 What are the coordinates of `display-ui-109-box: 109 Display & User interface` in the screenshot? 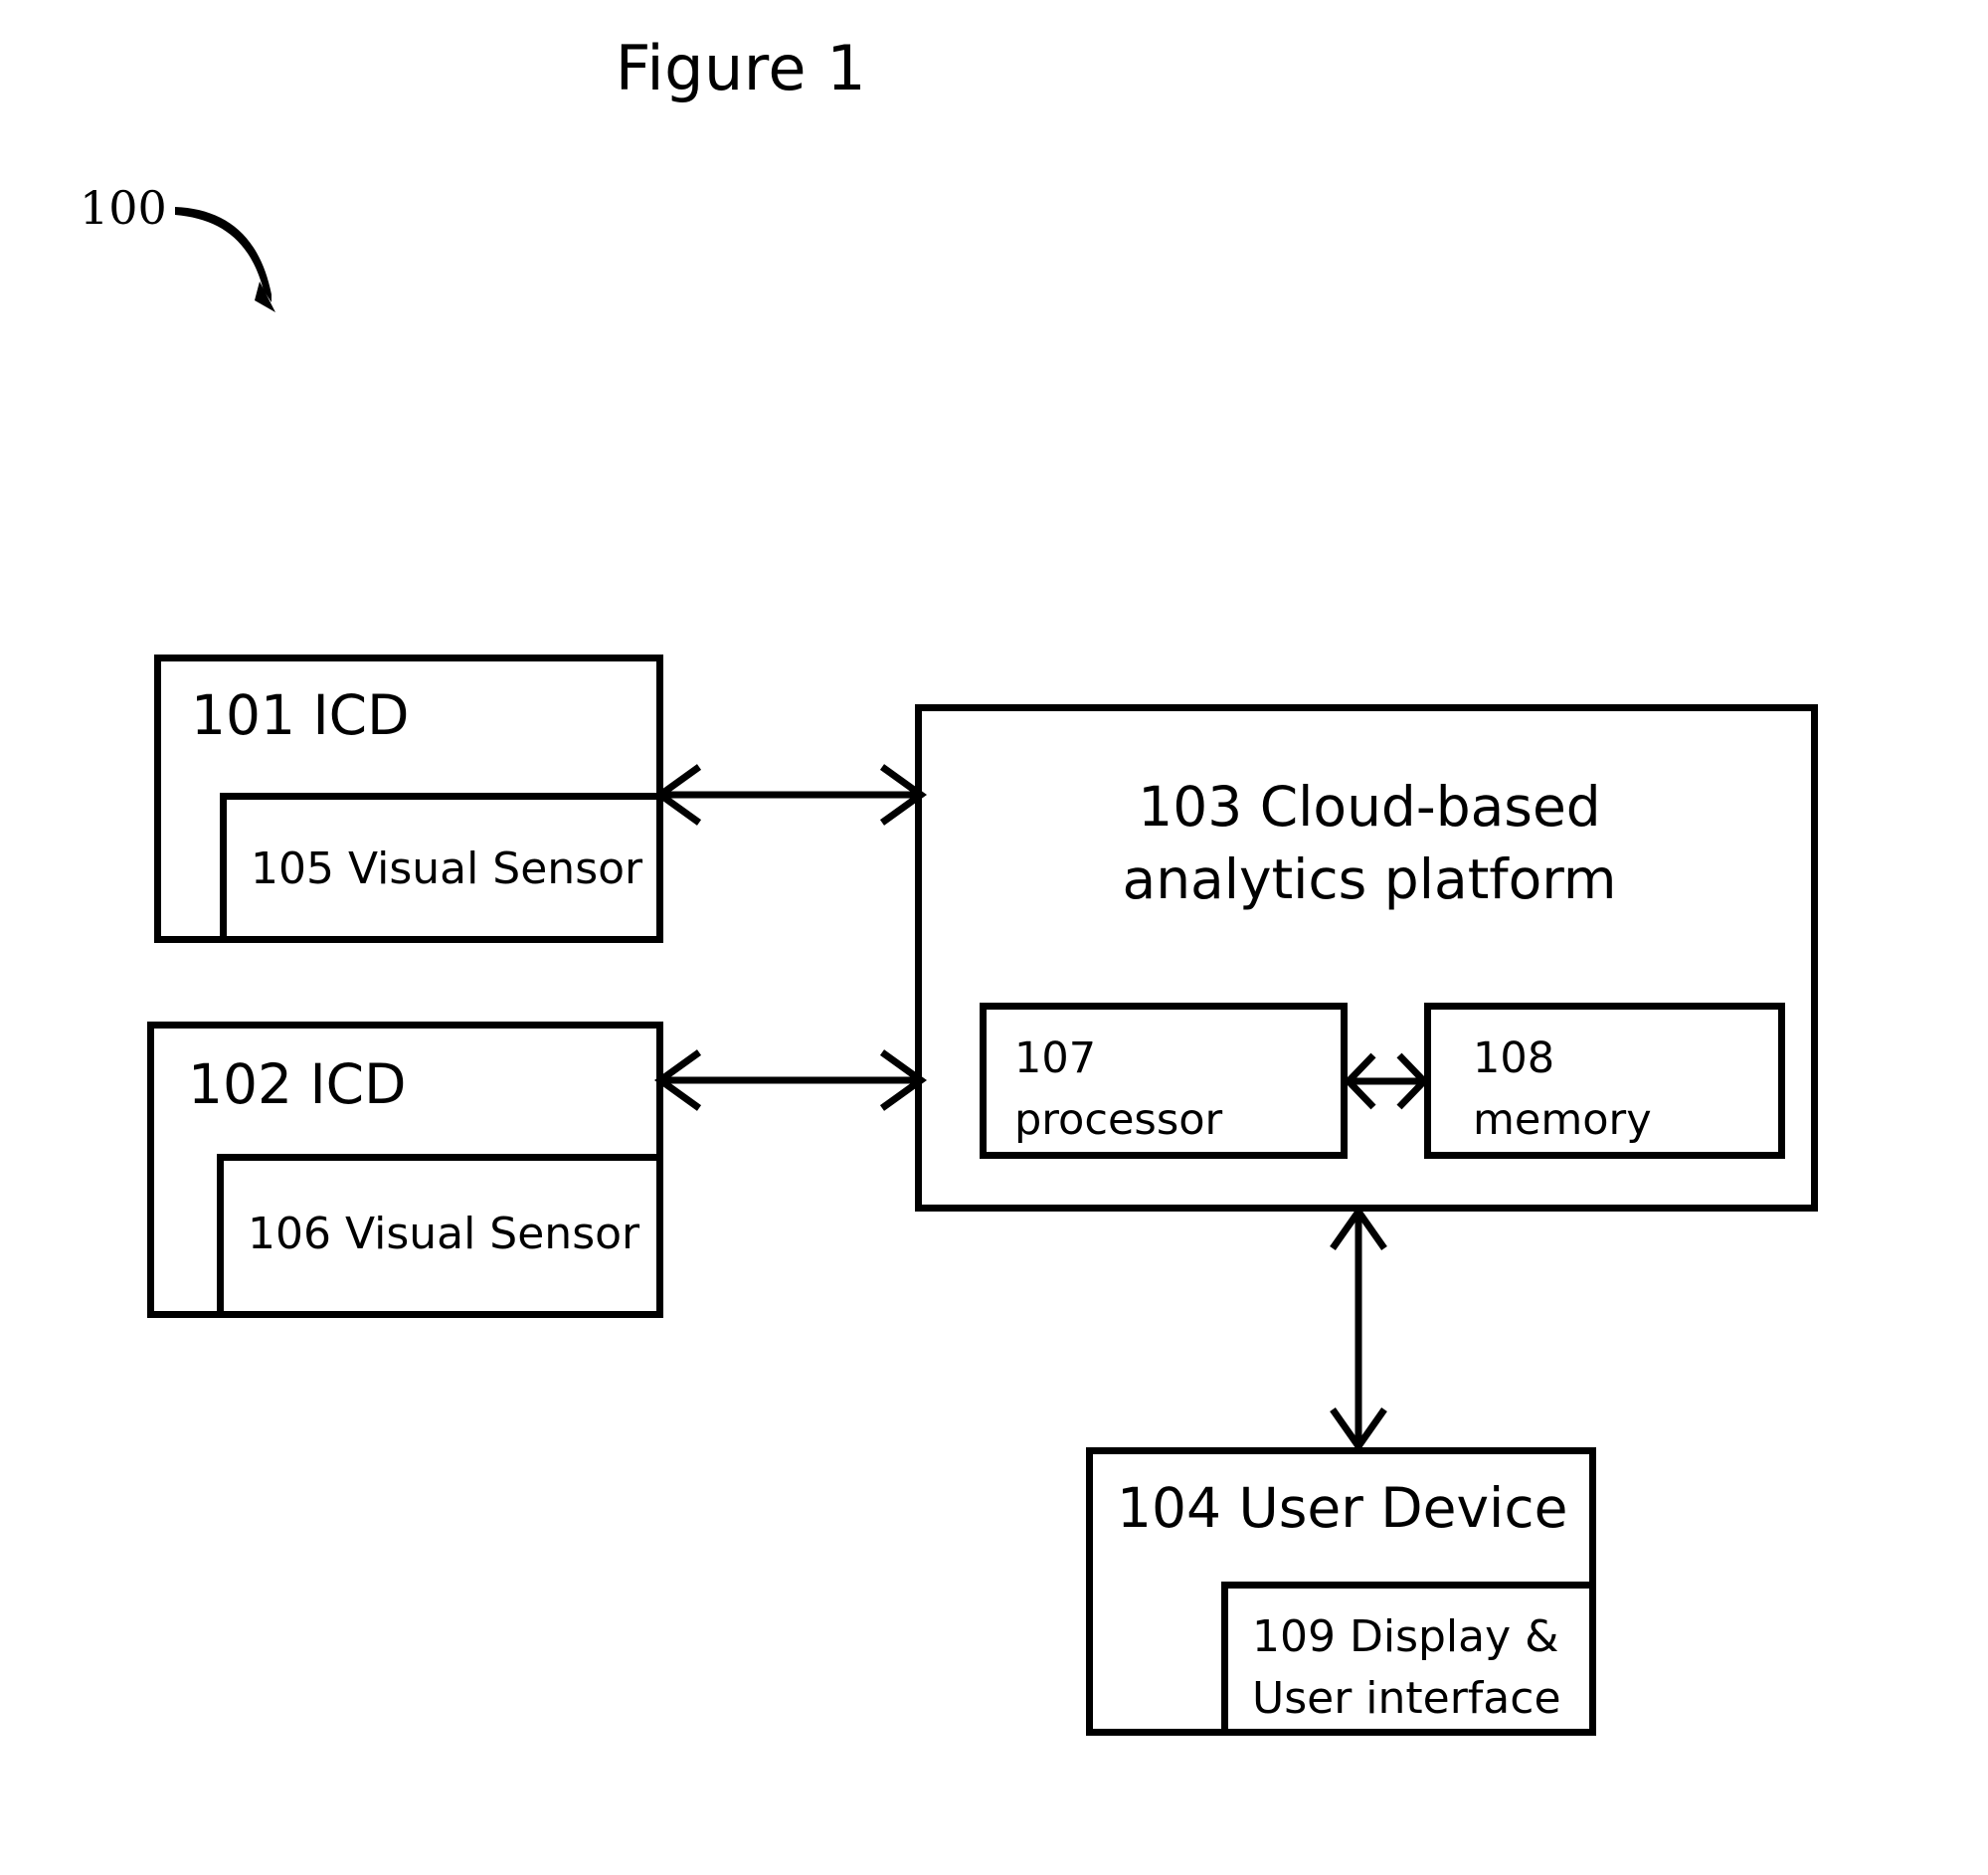 It's located at (1408, 1659).